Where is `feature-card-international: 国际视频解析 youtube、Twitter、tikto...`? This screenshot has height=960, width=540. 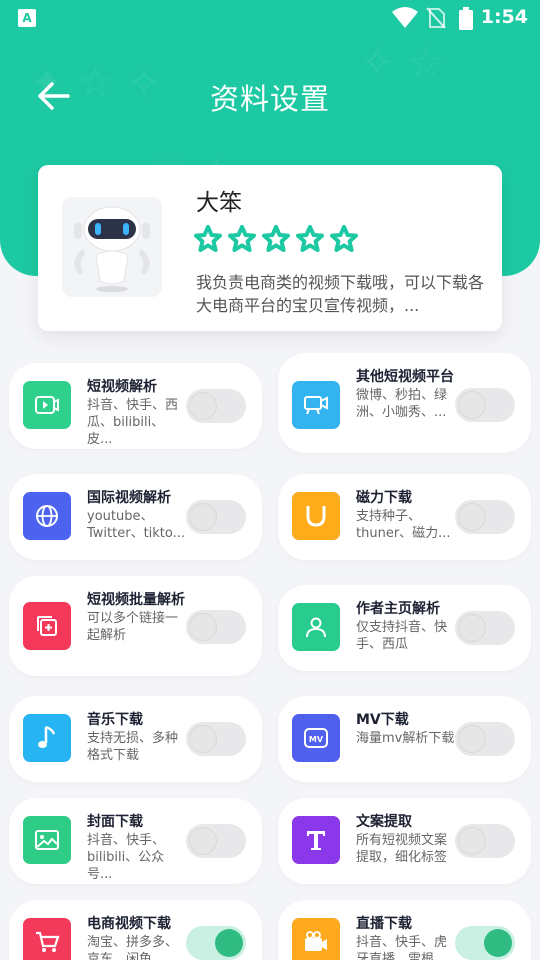
feature-card-international: 国际视频解析 youtube、Twitter、tikto... is located at coordinates (135, 517).